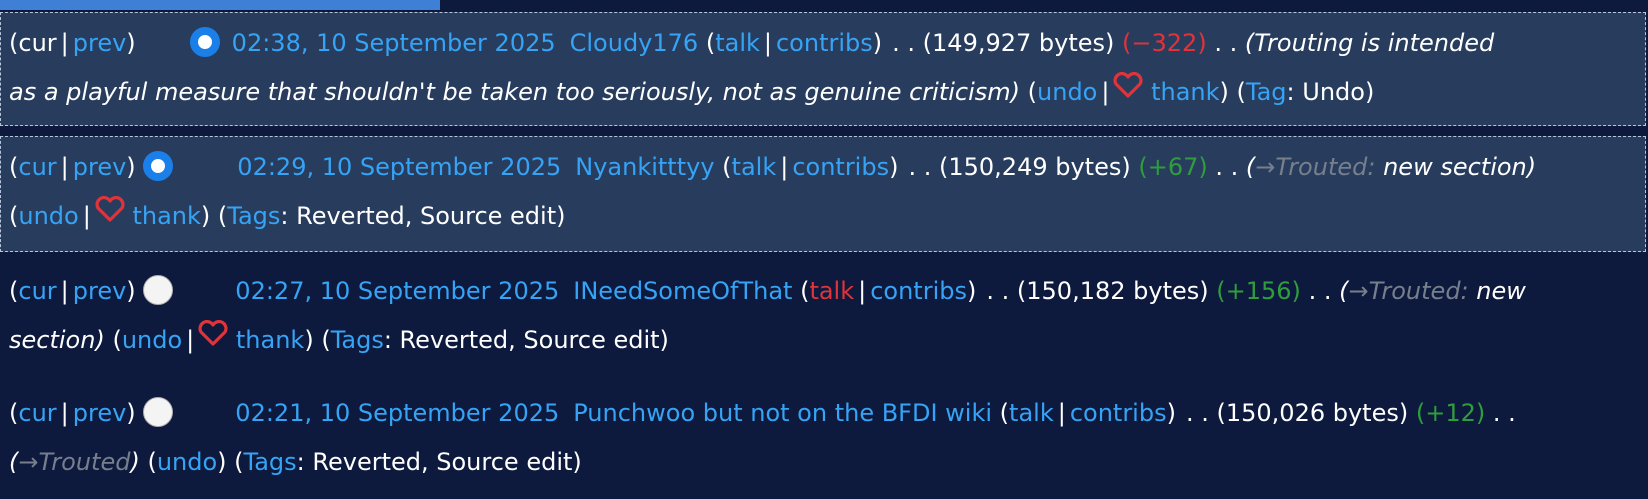 The height and width of the screenshot is (499, 1648). Describe the element at coordinates (1450, 413) in the screenshot. I see `size-diff: (+12)` at that location.